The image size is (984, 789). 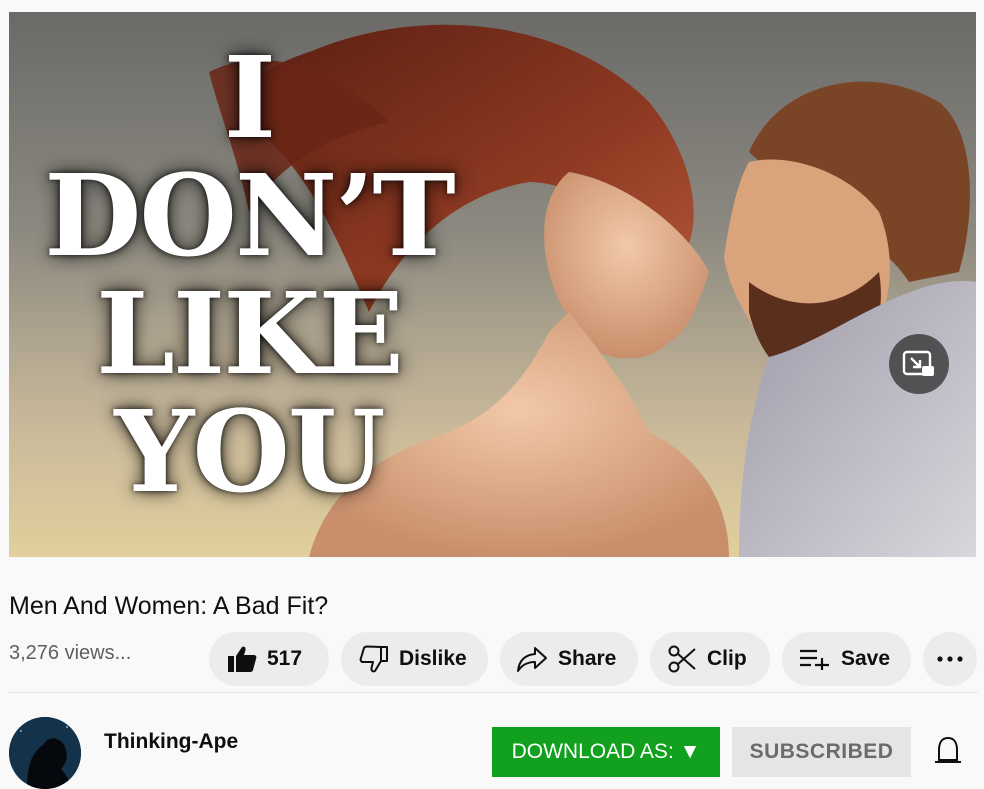 I want to click on scissors-icon, so click(x=682, y=659).